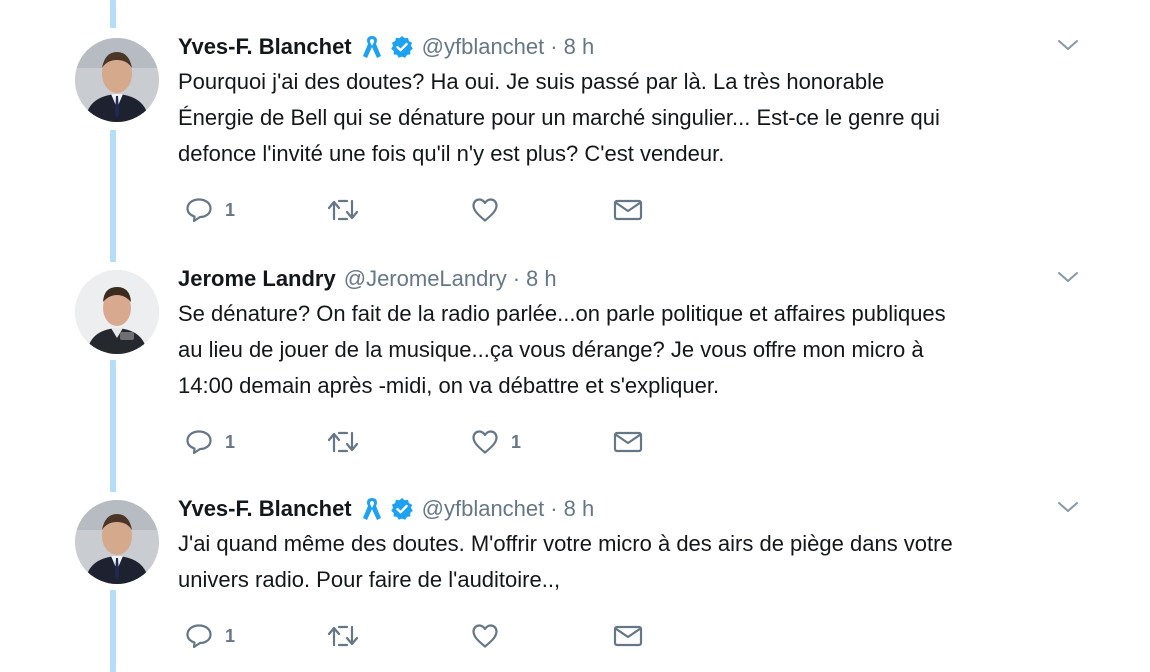 The image size is (1150, 672). Describe the element at coordinates (425, 279) in the screenshot. I see `username: @JeromeLandry` at that location.